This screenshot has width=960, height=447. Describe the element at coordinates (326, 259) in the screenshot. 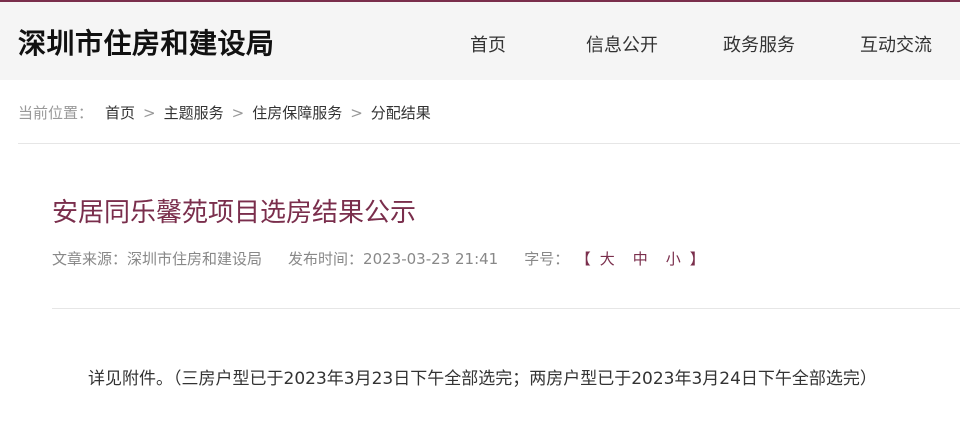

I see `publish-time-label: 发布时间：` at that location.